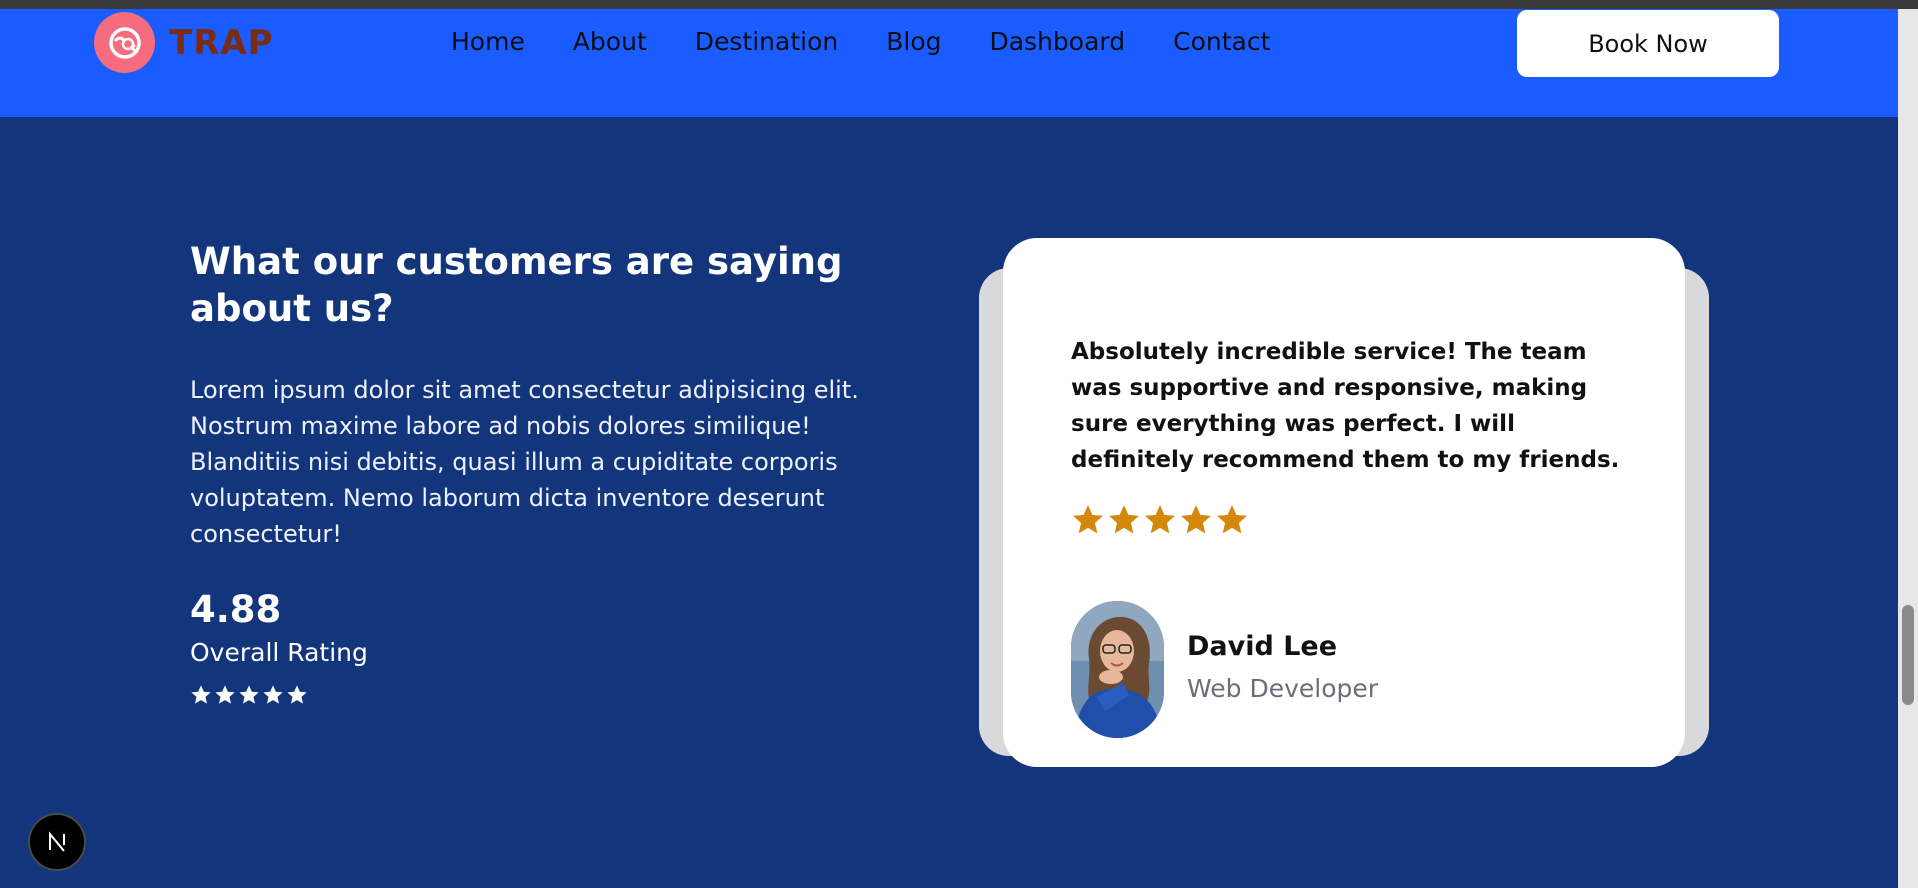 The height and width of the screenshot is (888, 1918). Describe the element at coordinates (1057, 41) in the screenshot. I see `nav-dashboard: Dashboard` at that location.